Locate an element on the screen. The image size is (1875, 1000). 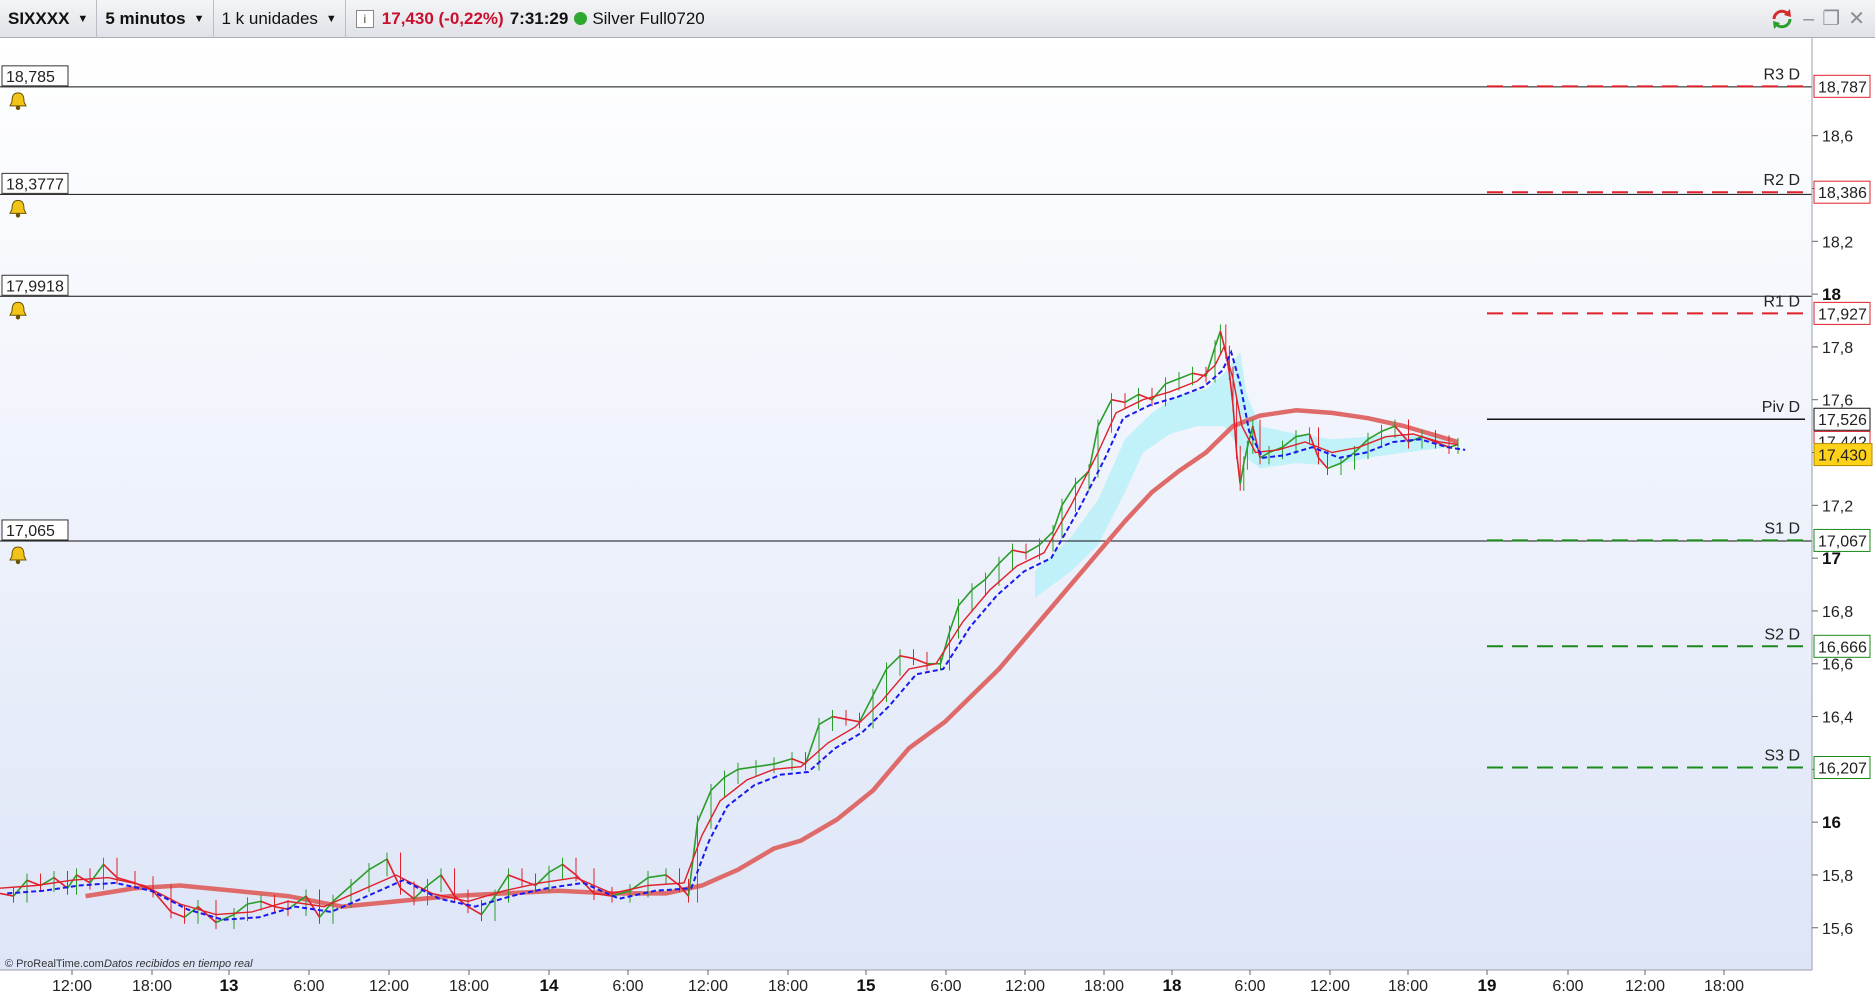
pivot-name: S2 D is located at coordinates (1782, 634).